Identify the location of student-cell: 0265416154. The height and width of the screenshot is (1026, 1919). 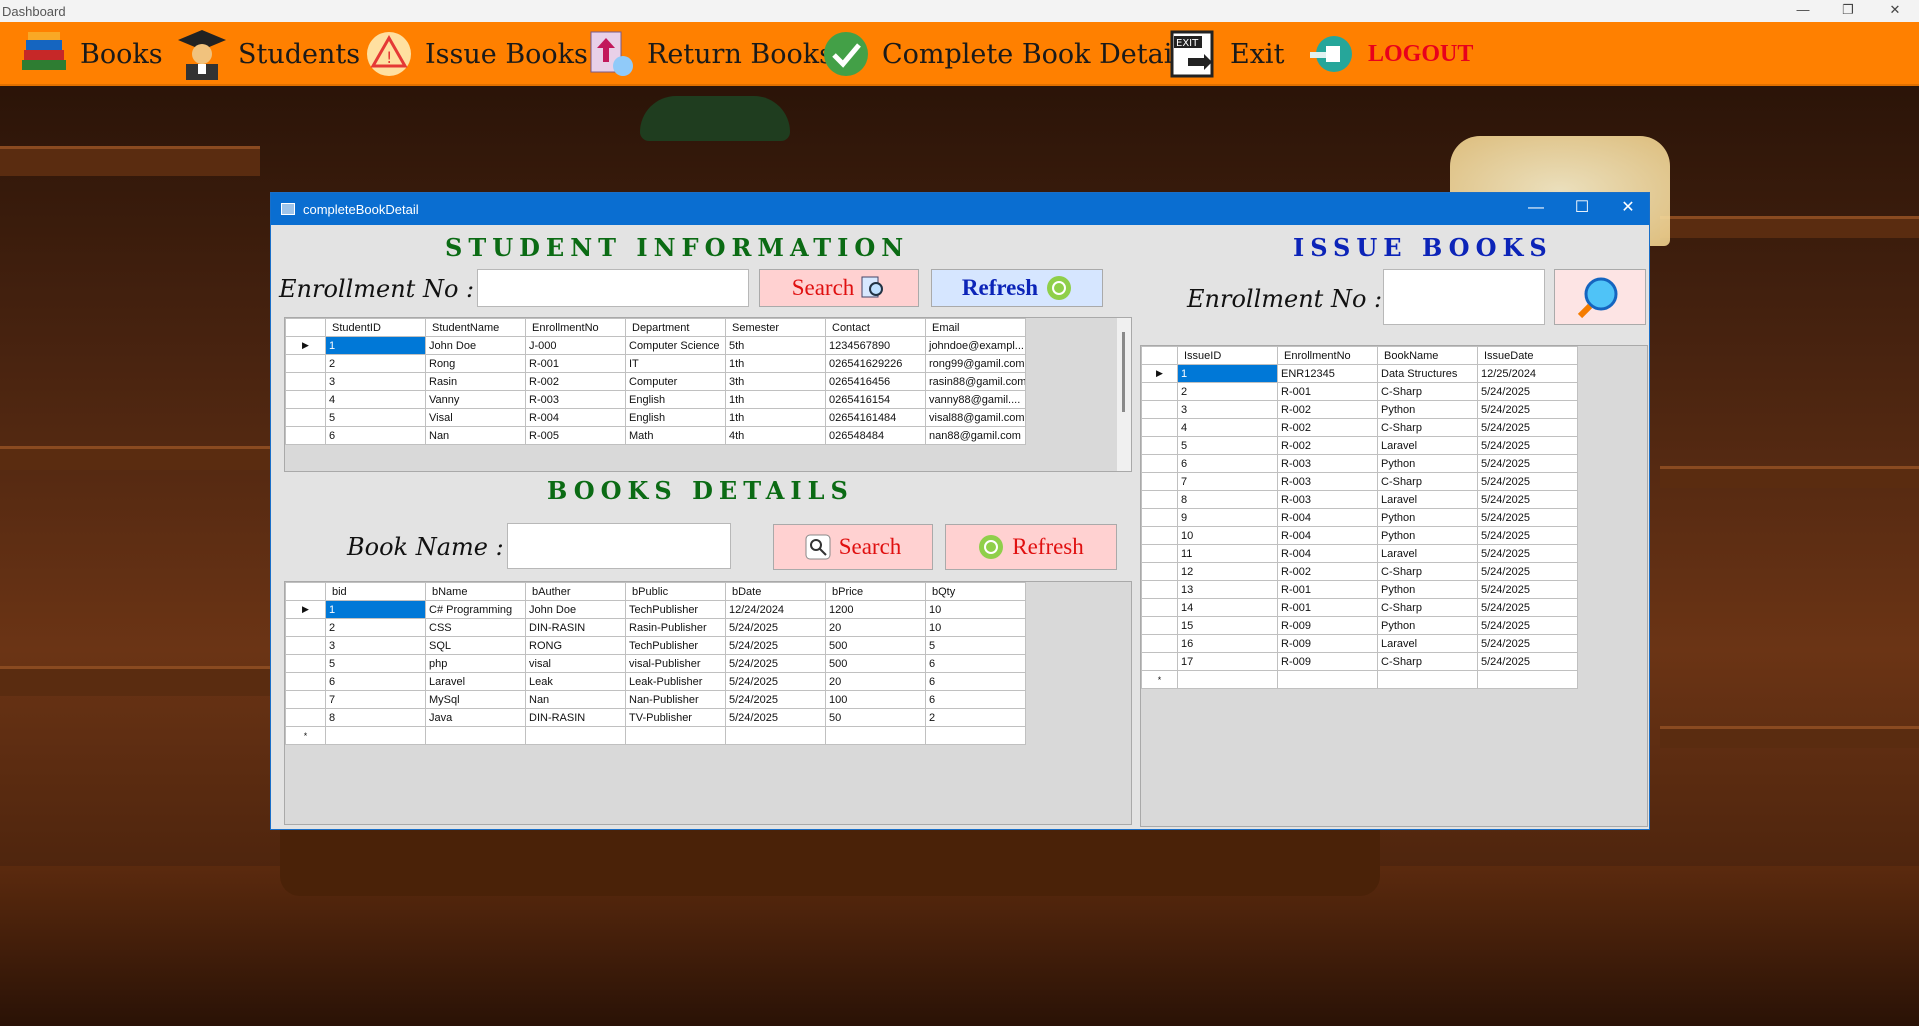
(875, 399).